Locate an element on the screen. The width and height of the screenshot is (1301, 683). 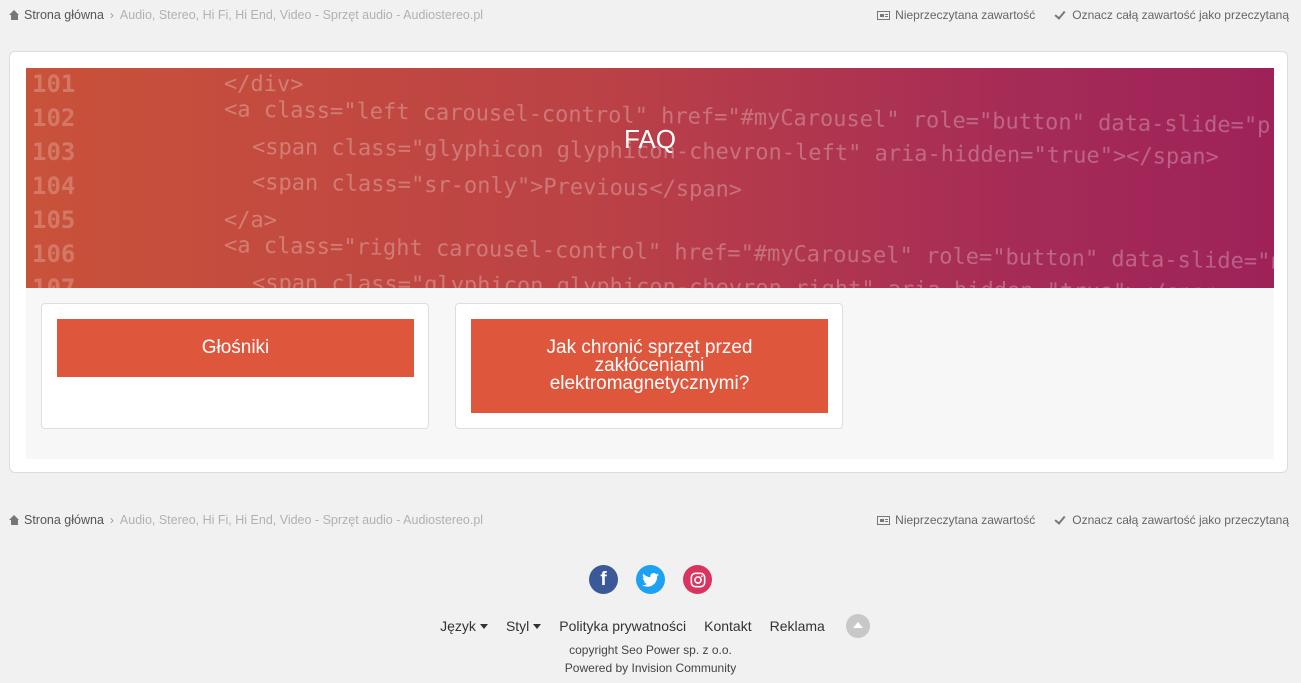
copyright-text: copyright Seo Power sp. z o.o. is located at coordinates (650, 650).